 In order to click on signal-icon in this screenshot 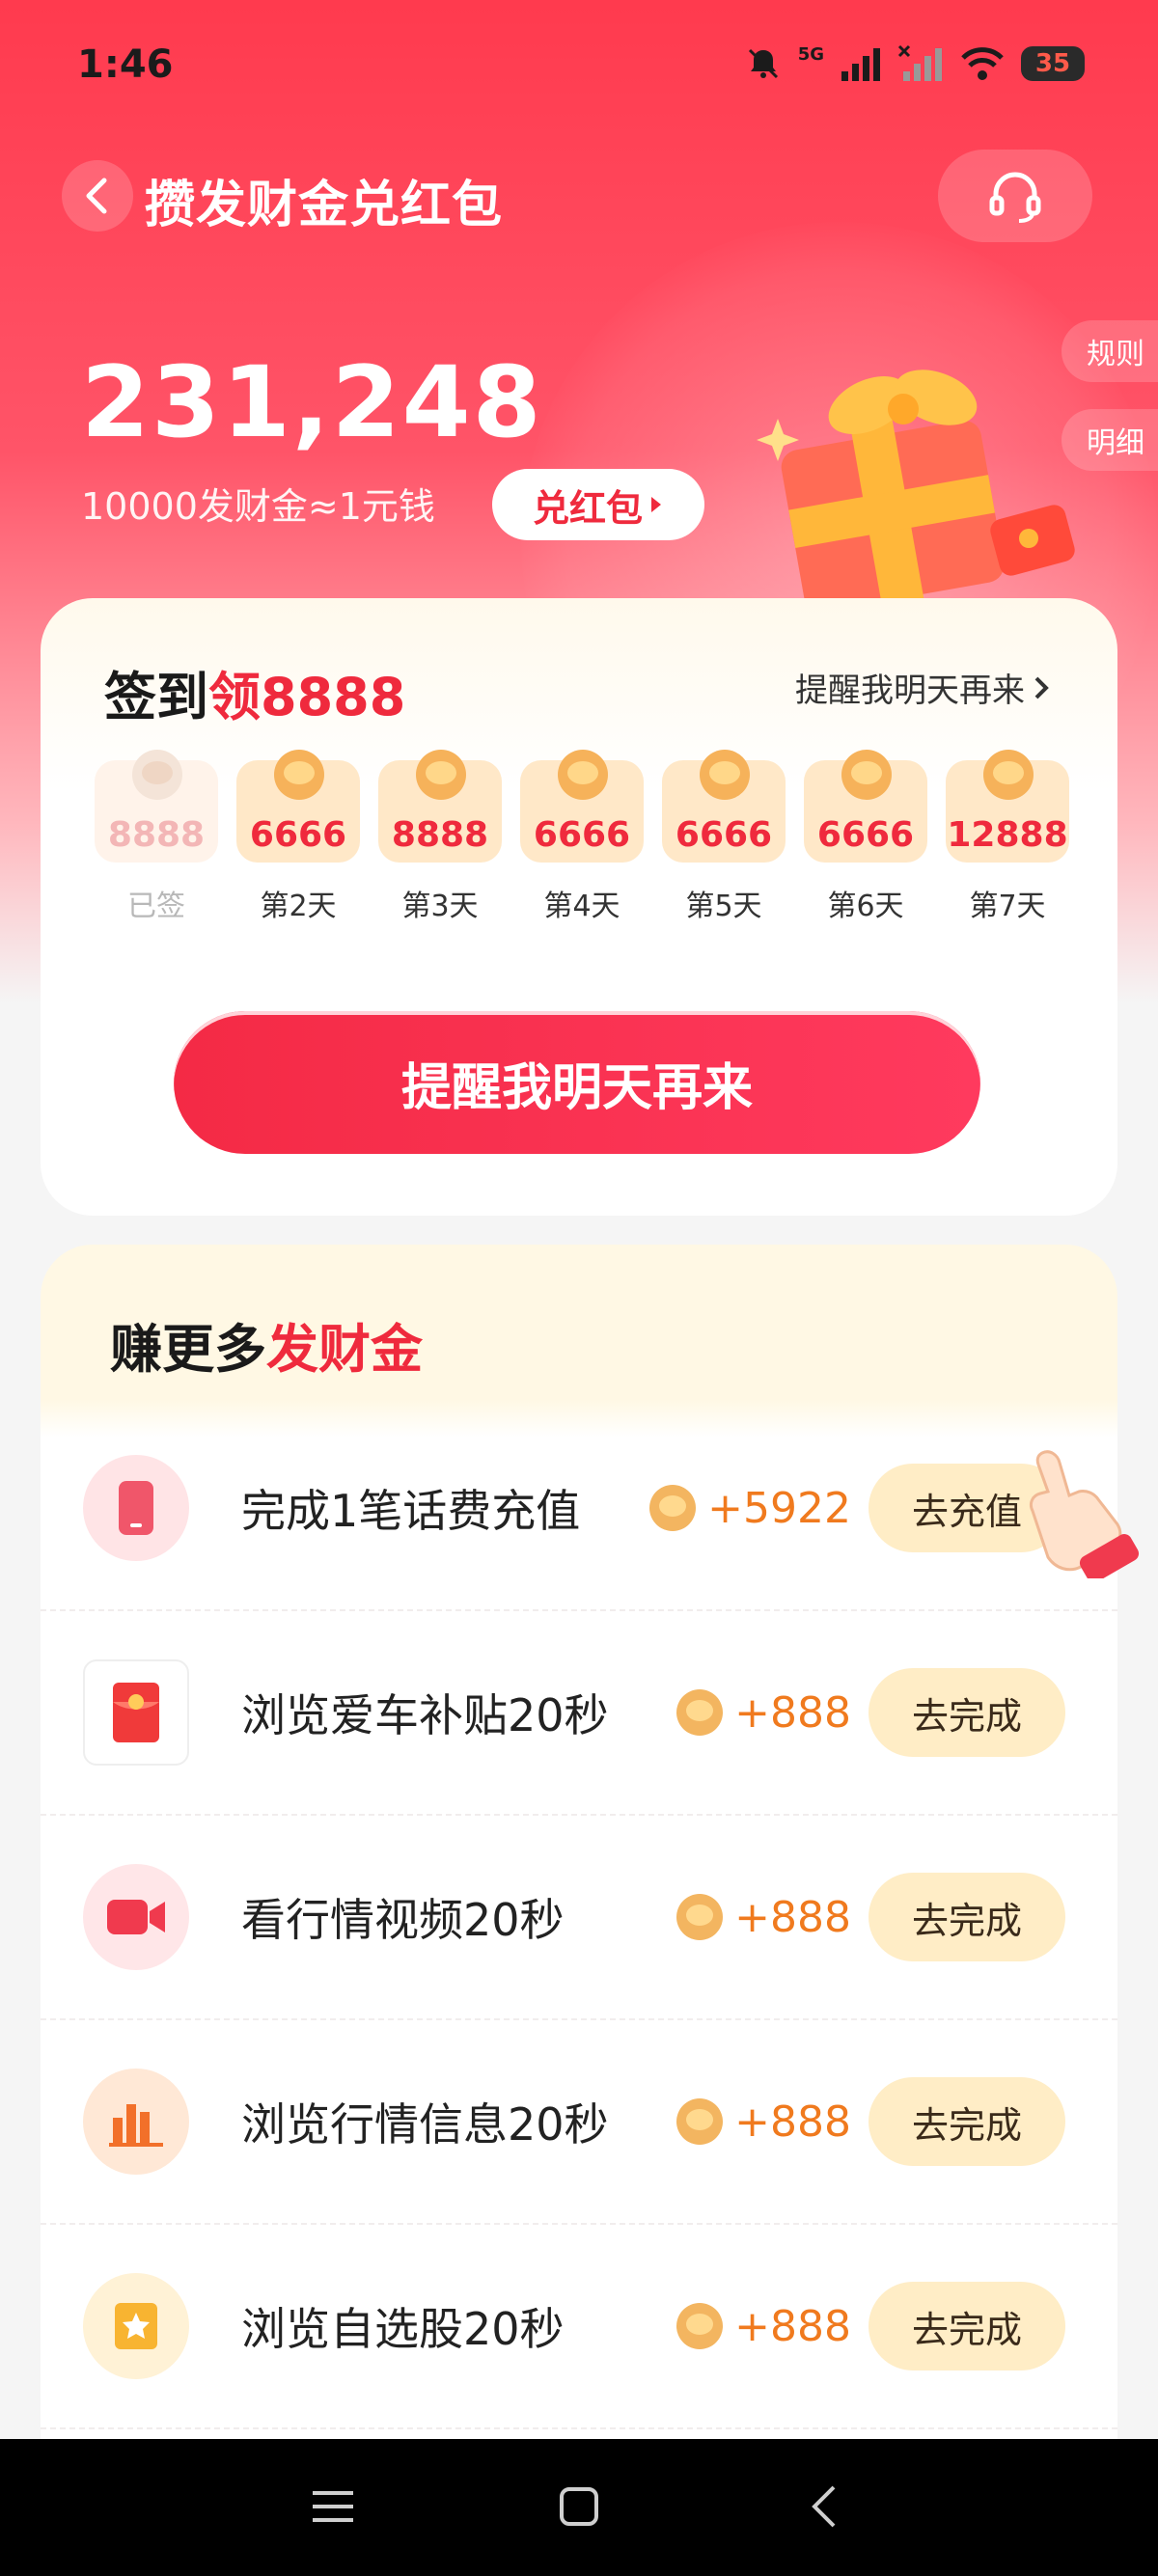, I will do `click(860, 64)`.